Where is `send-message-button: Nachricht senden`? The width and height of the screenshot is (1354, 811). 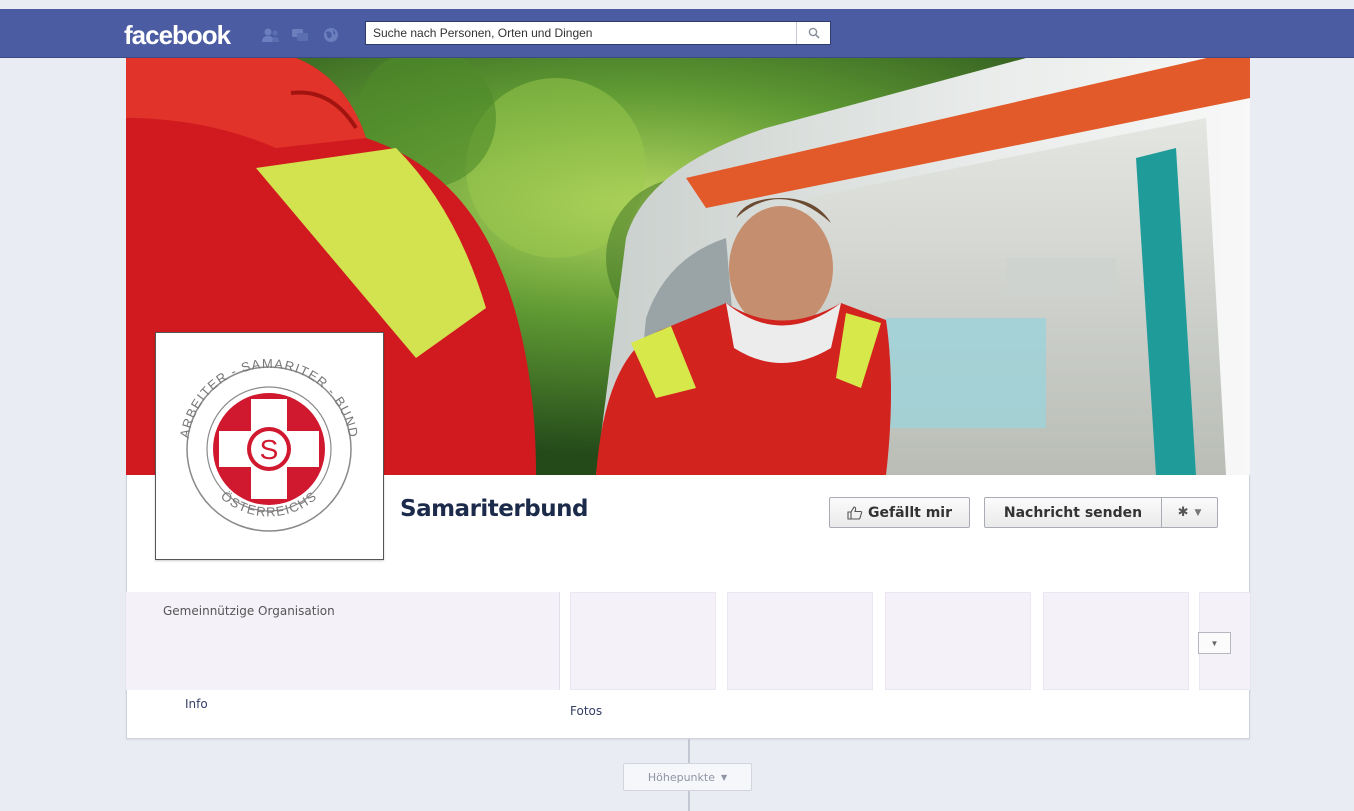 send-message-button: Nachricht senden is located at coordinates (1073, 512).